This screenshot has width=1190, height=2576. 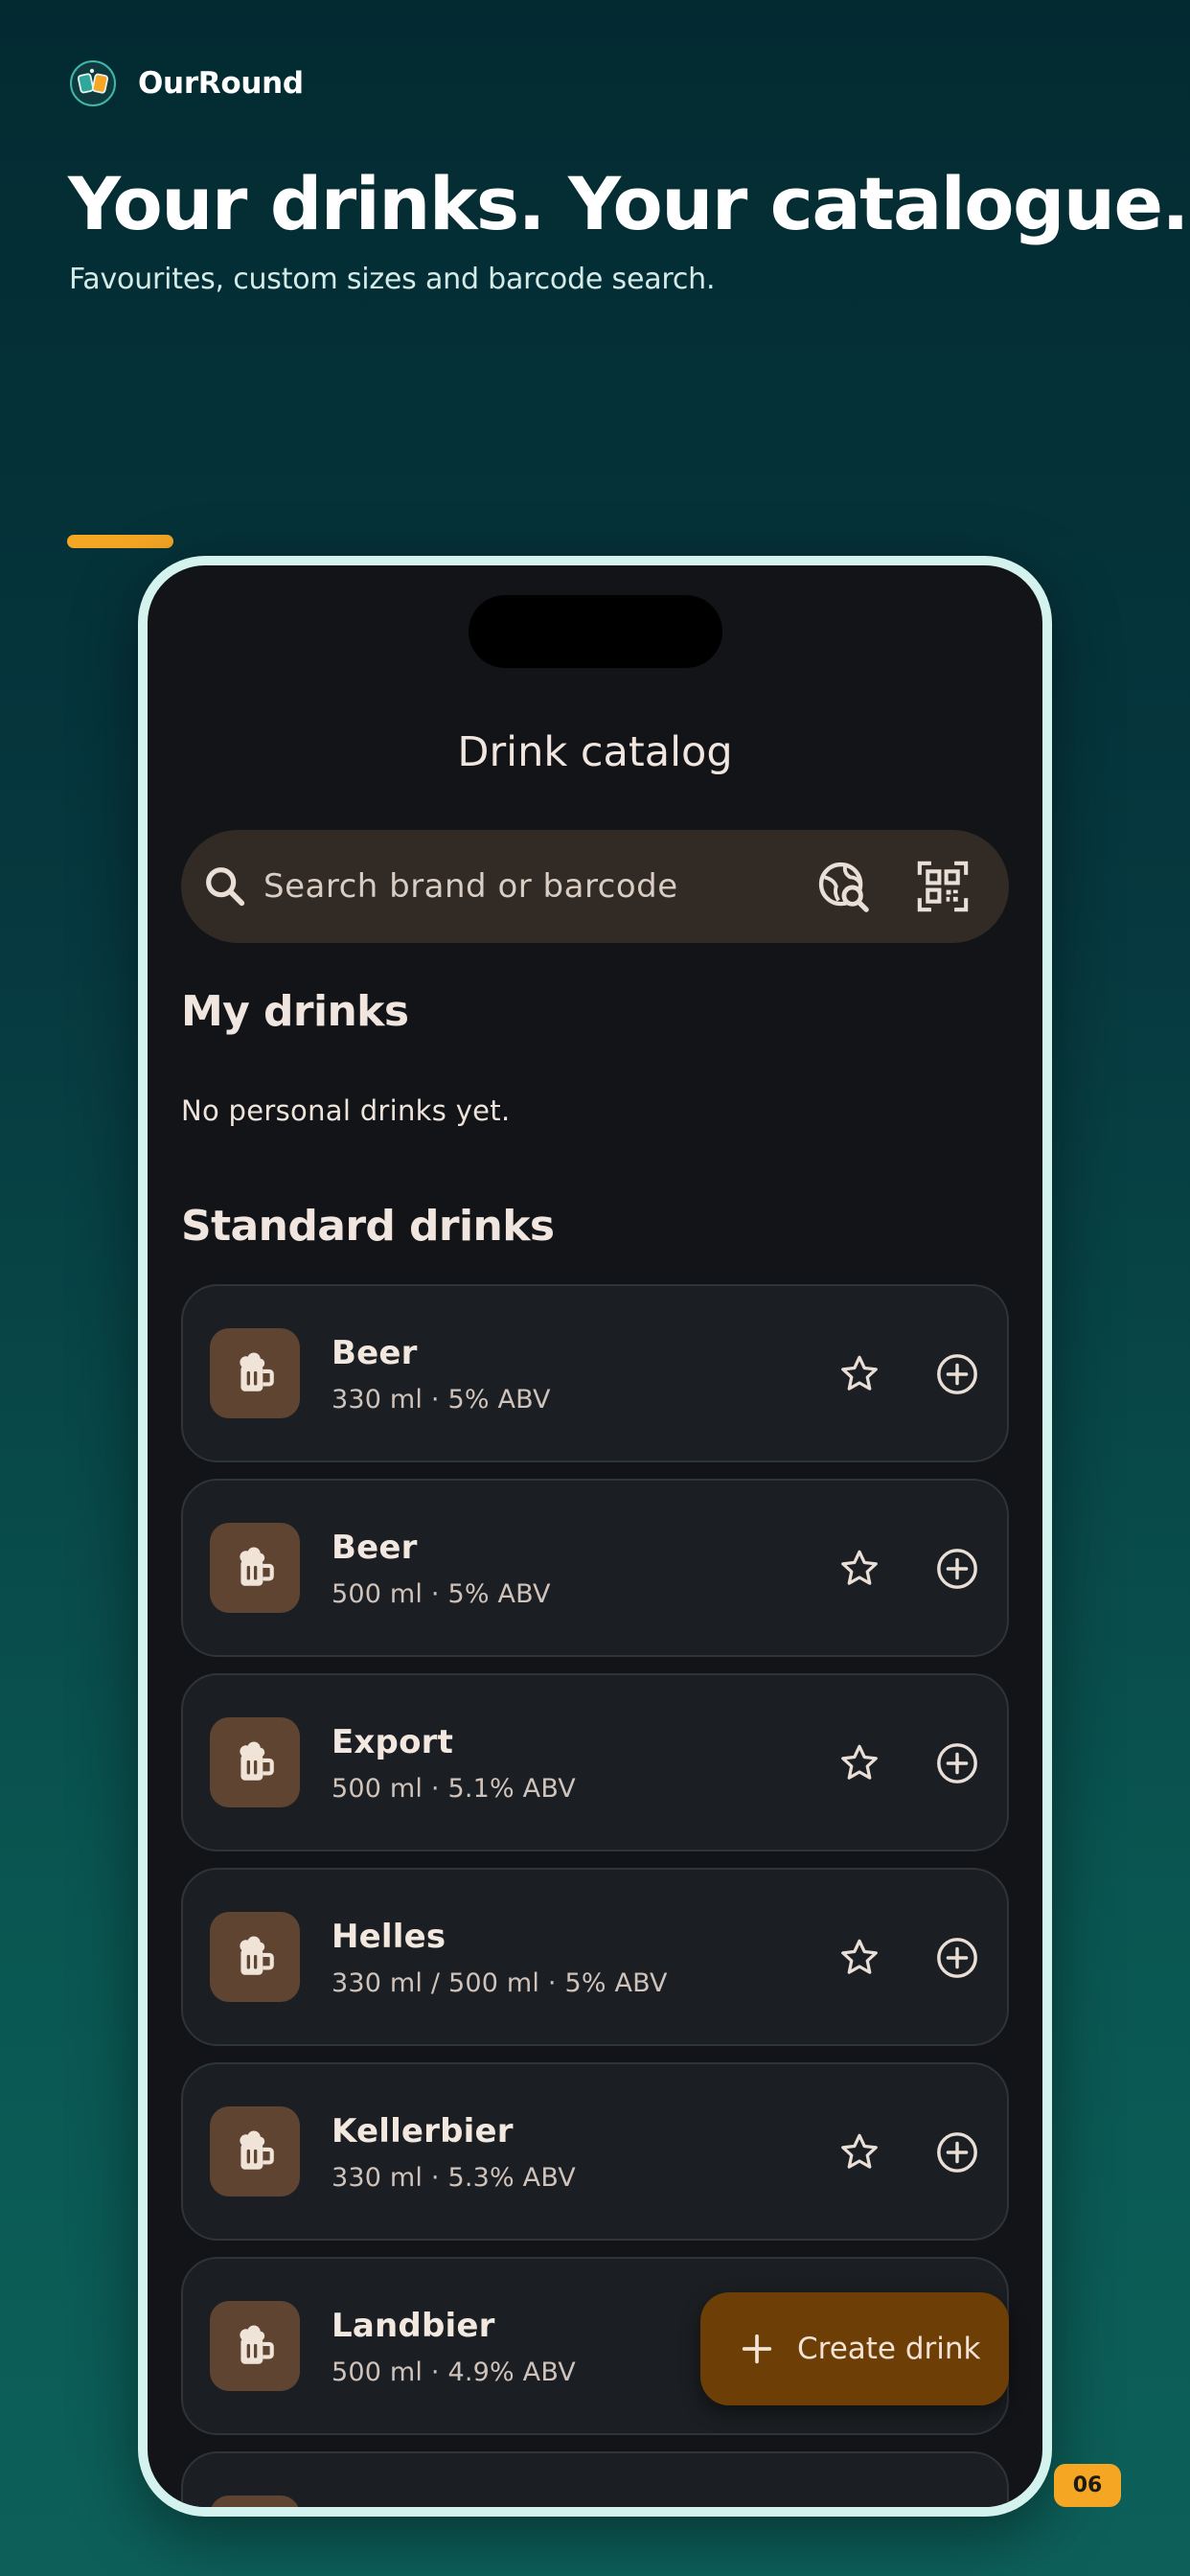 What do you see at coordinates (595, 631) in the screenshot?
I see `dynamic-island` at bounding box center [595, 631].